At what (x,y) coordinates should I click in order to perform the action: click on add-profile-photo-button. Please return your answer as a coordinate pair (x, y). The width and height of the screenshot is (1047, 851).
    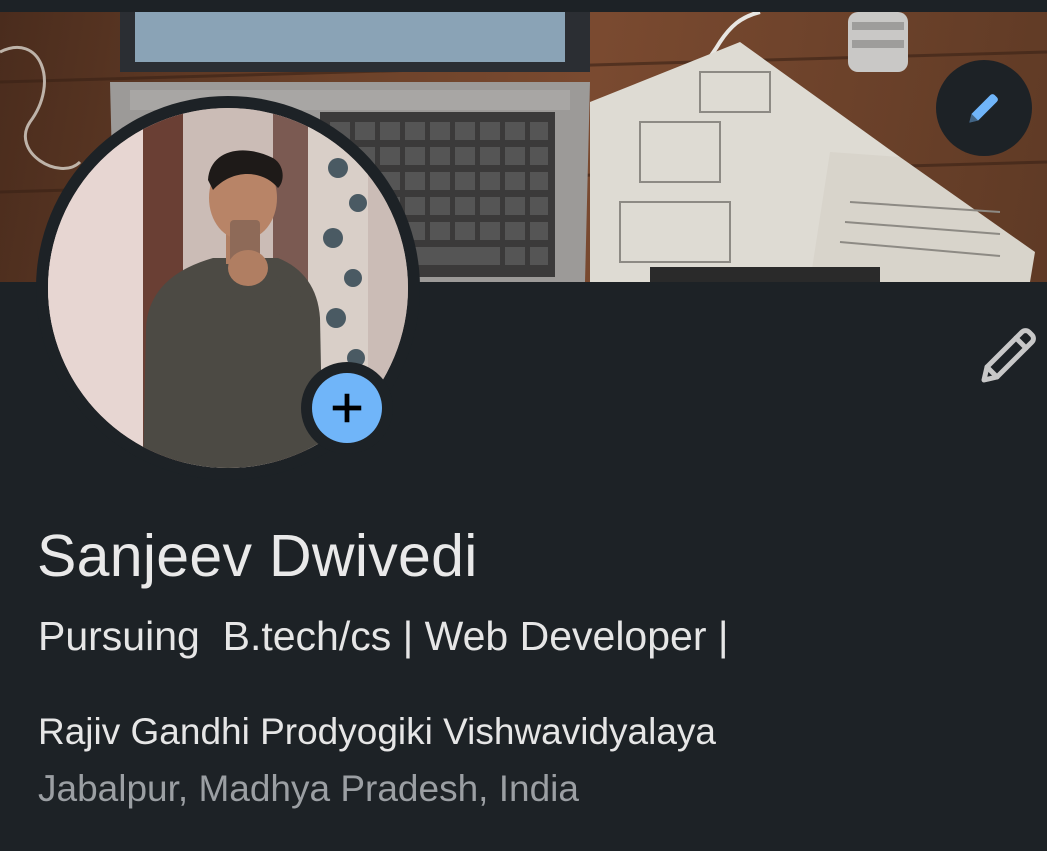
    Looking at the image, I should click on (347, 408).